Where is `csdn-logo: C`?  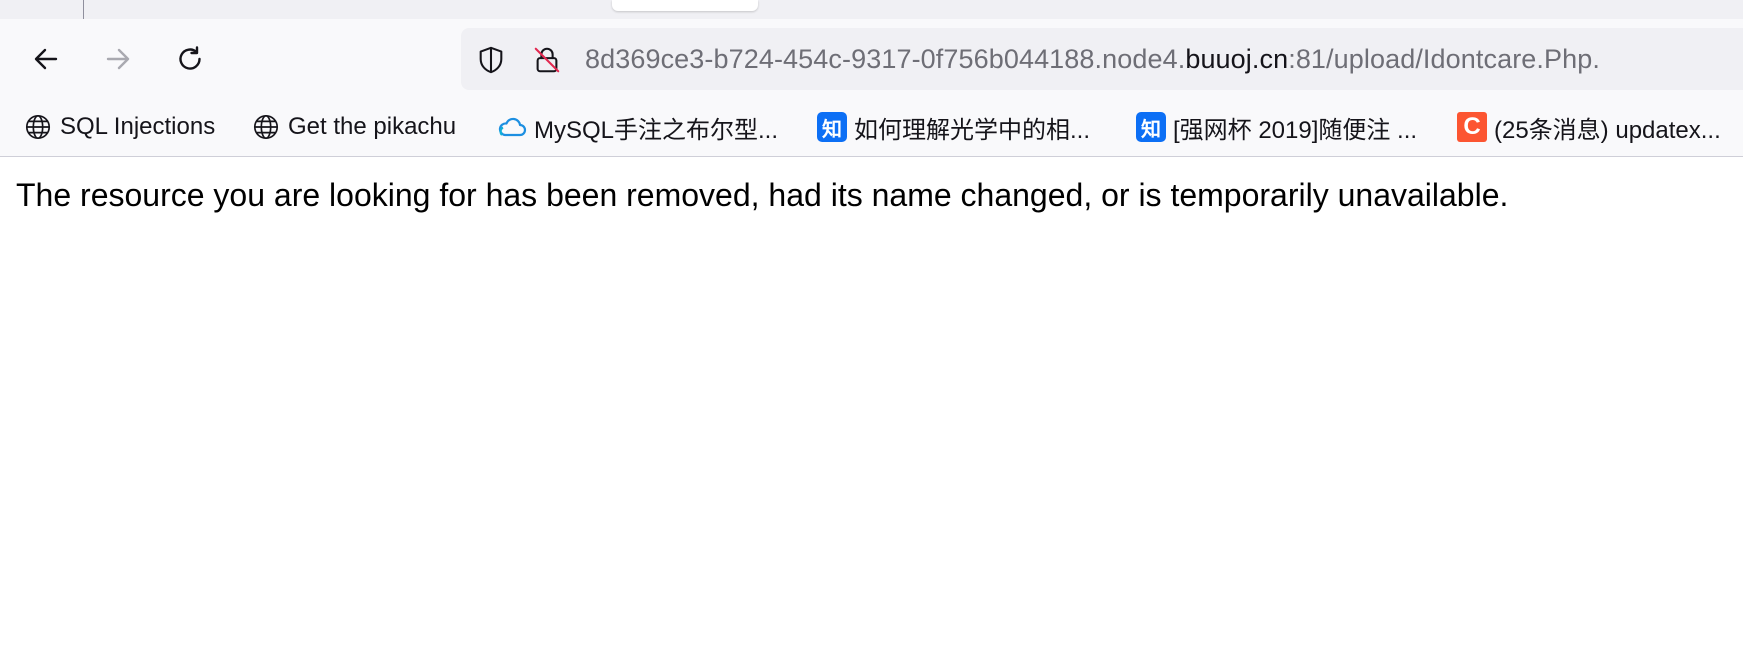 csdn-logo: C is located at coordinates (1472, 127).